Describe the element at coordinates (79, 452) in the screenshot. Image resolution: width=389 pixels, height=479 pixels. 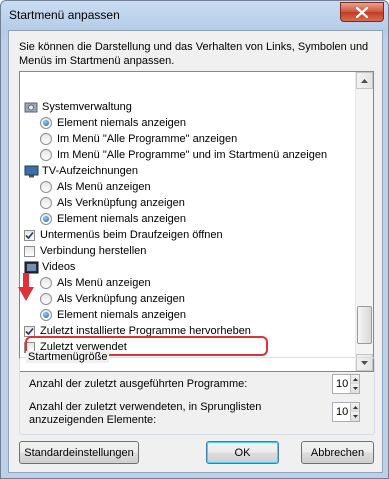
I see `defaults-button: Standardeinstellungen` at that location.